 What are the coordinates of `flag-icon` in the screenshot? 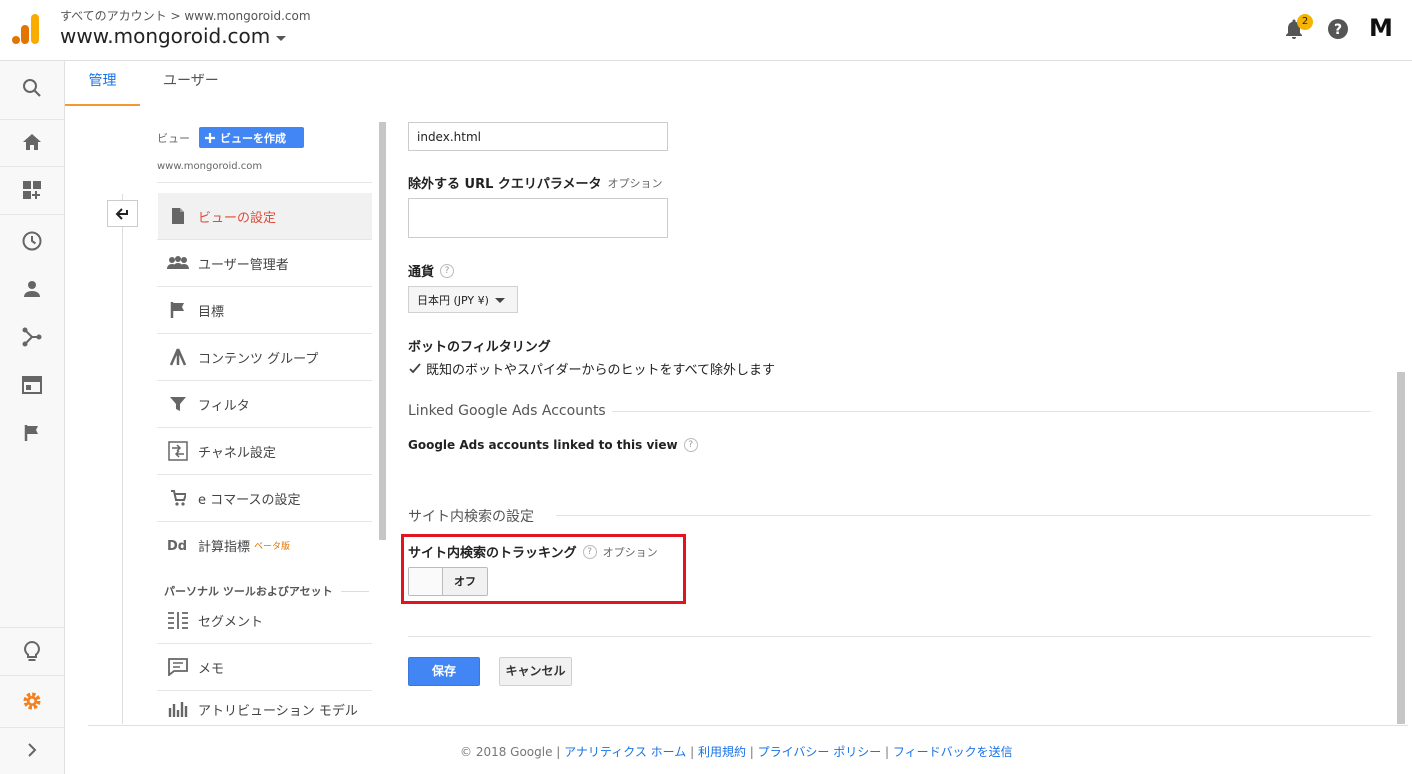 It's located at (178, 310).